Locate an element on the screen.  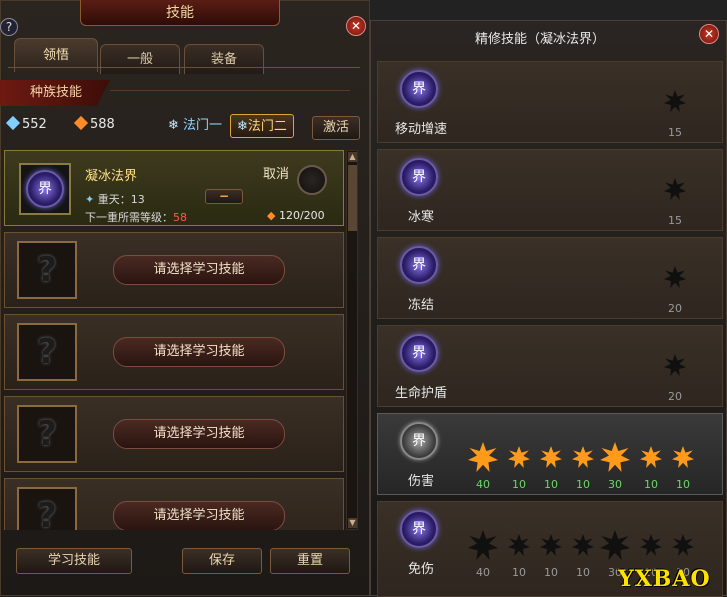
progress-text: 120/200 is located at coordinates (301, 215).